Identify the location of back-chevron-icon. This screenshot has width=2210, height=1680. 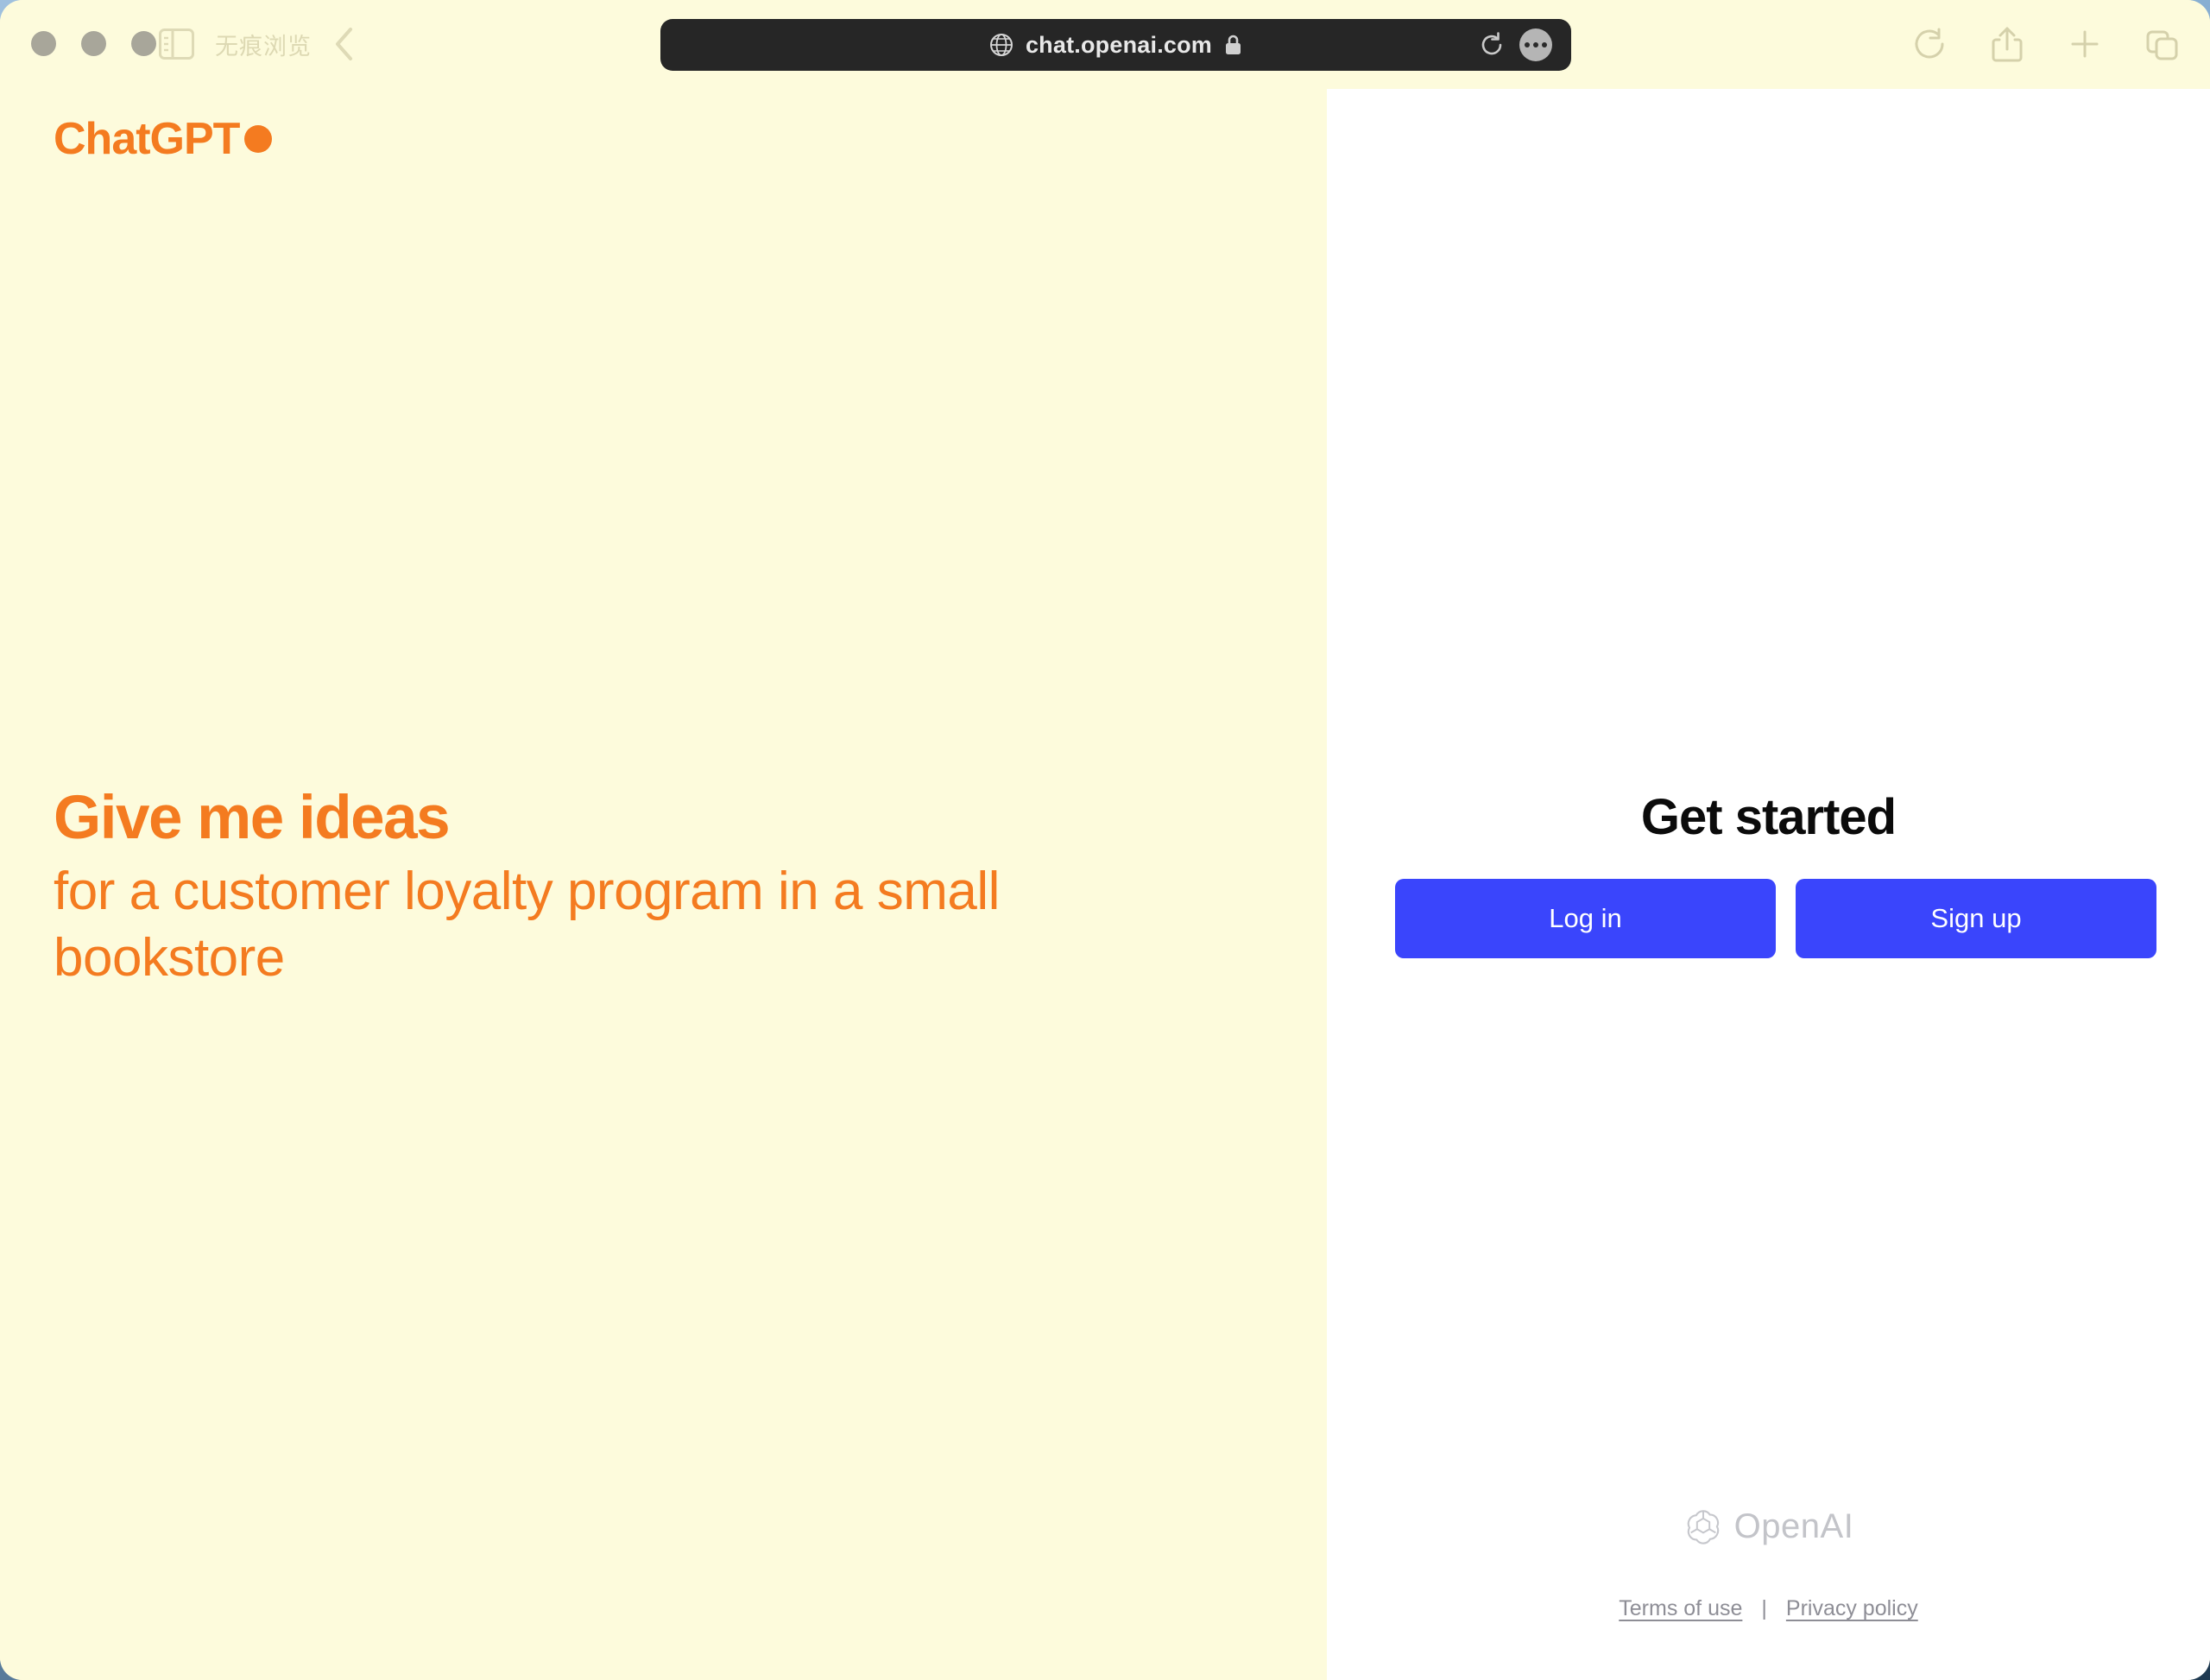
(345, 44).